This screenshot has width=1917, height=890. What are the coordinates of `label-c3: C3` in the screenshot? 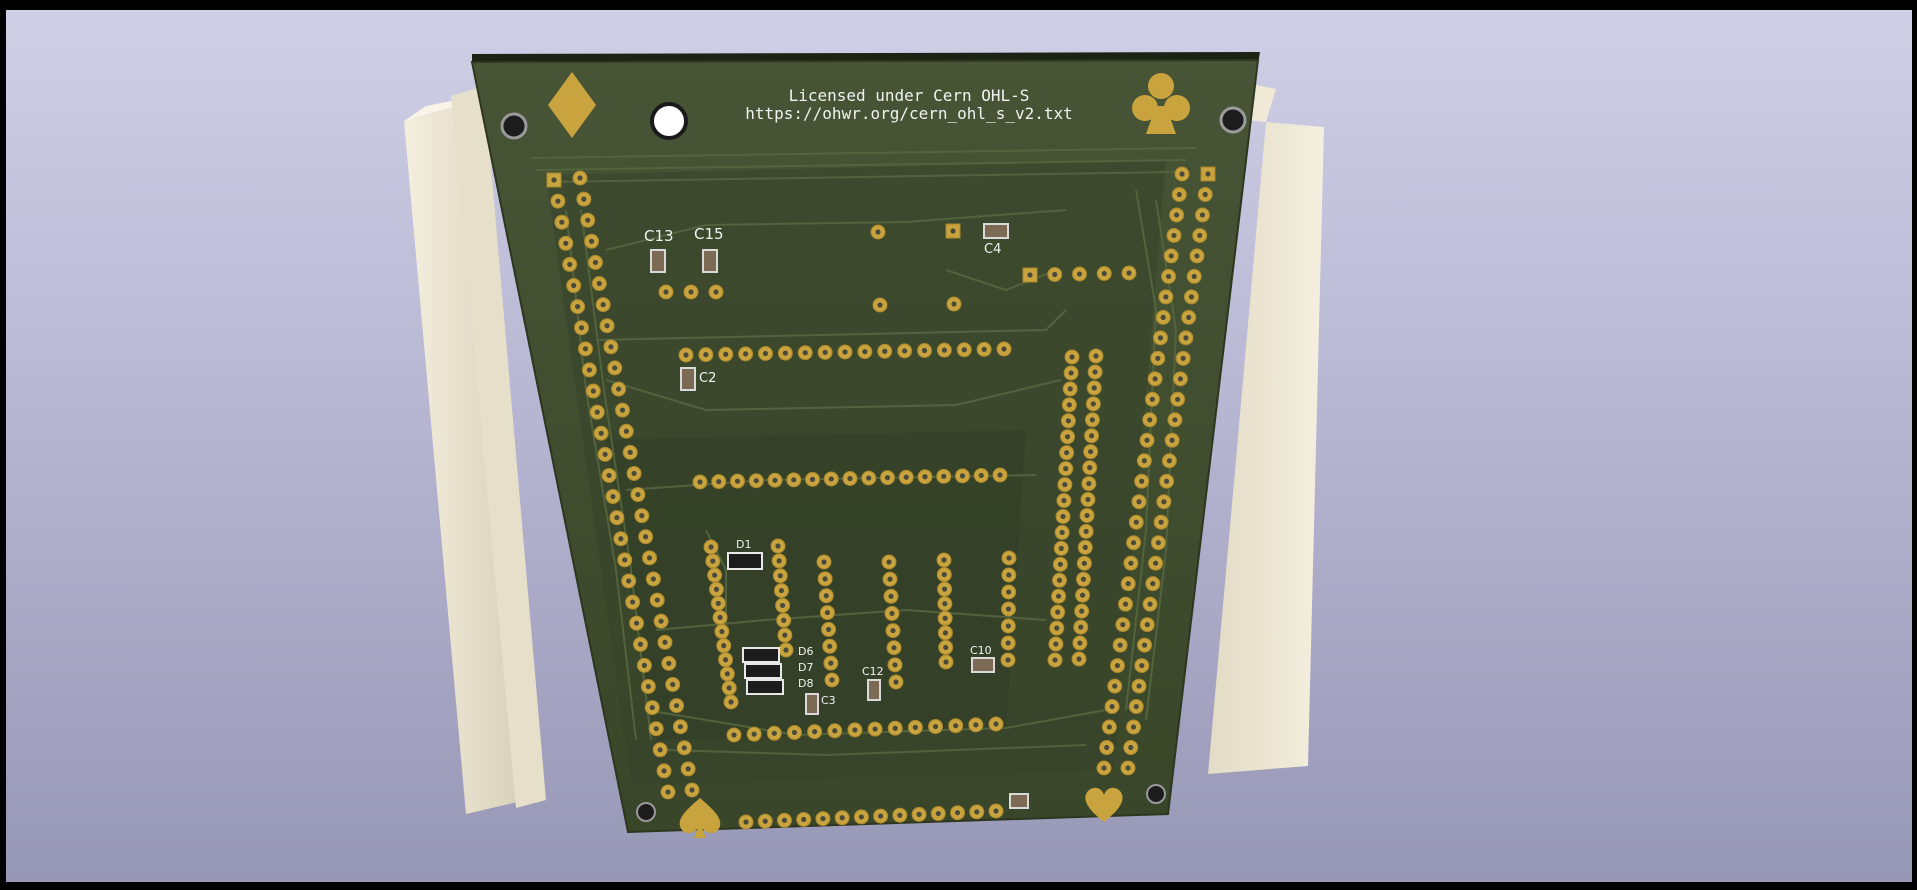 It's located at (828, 700).